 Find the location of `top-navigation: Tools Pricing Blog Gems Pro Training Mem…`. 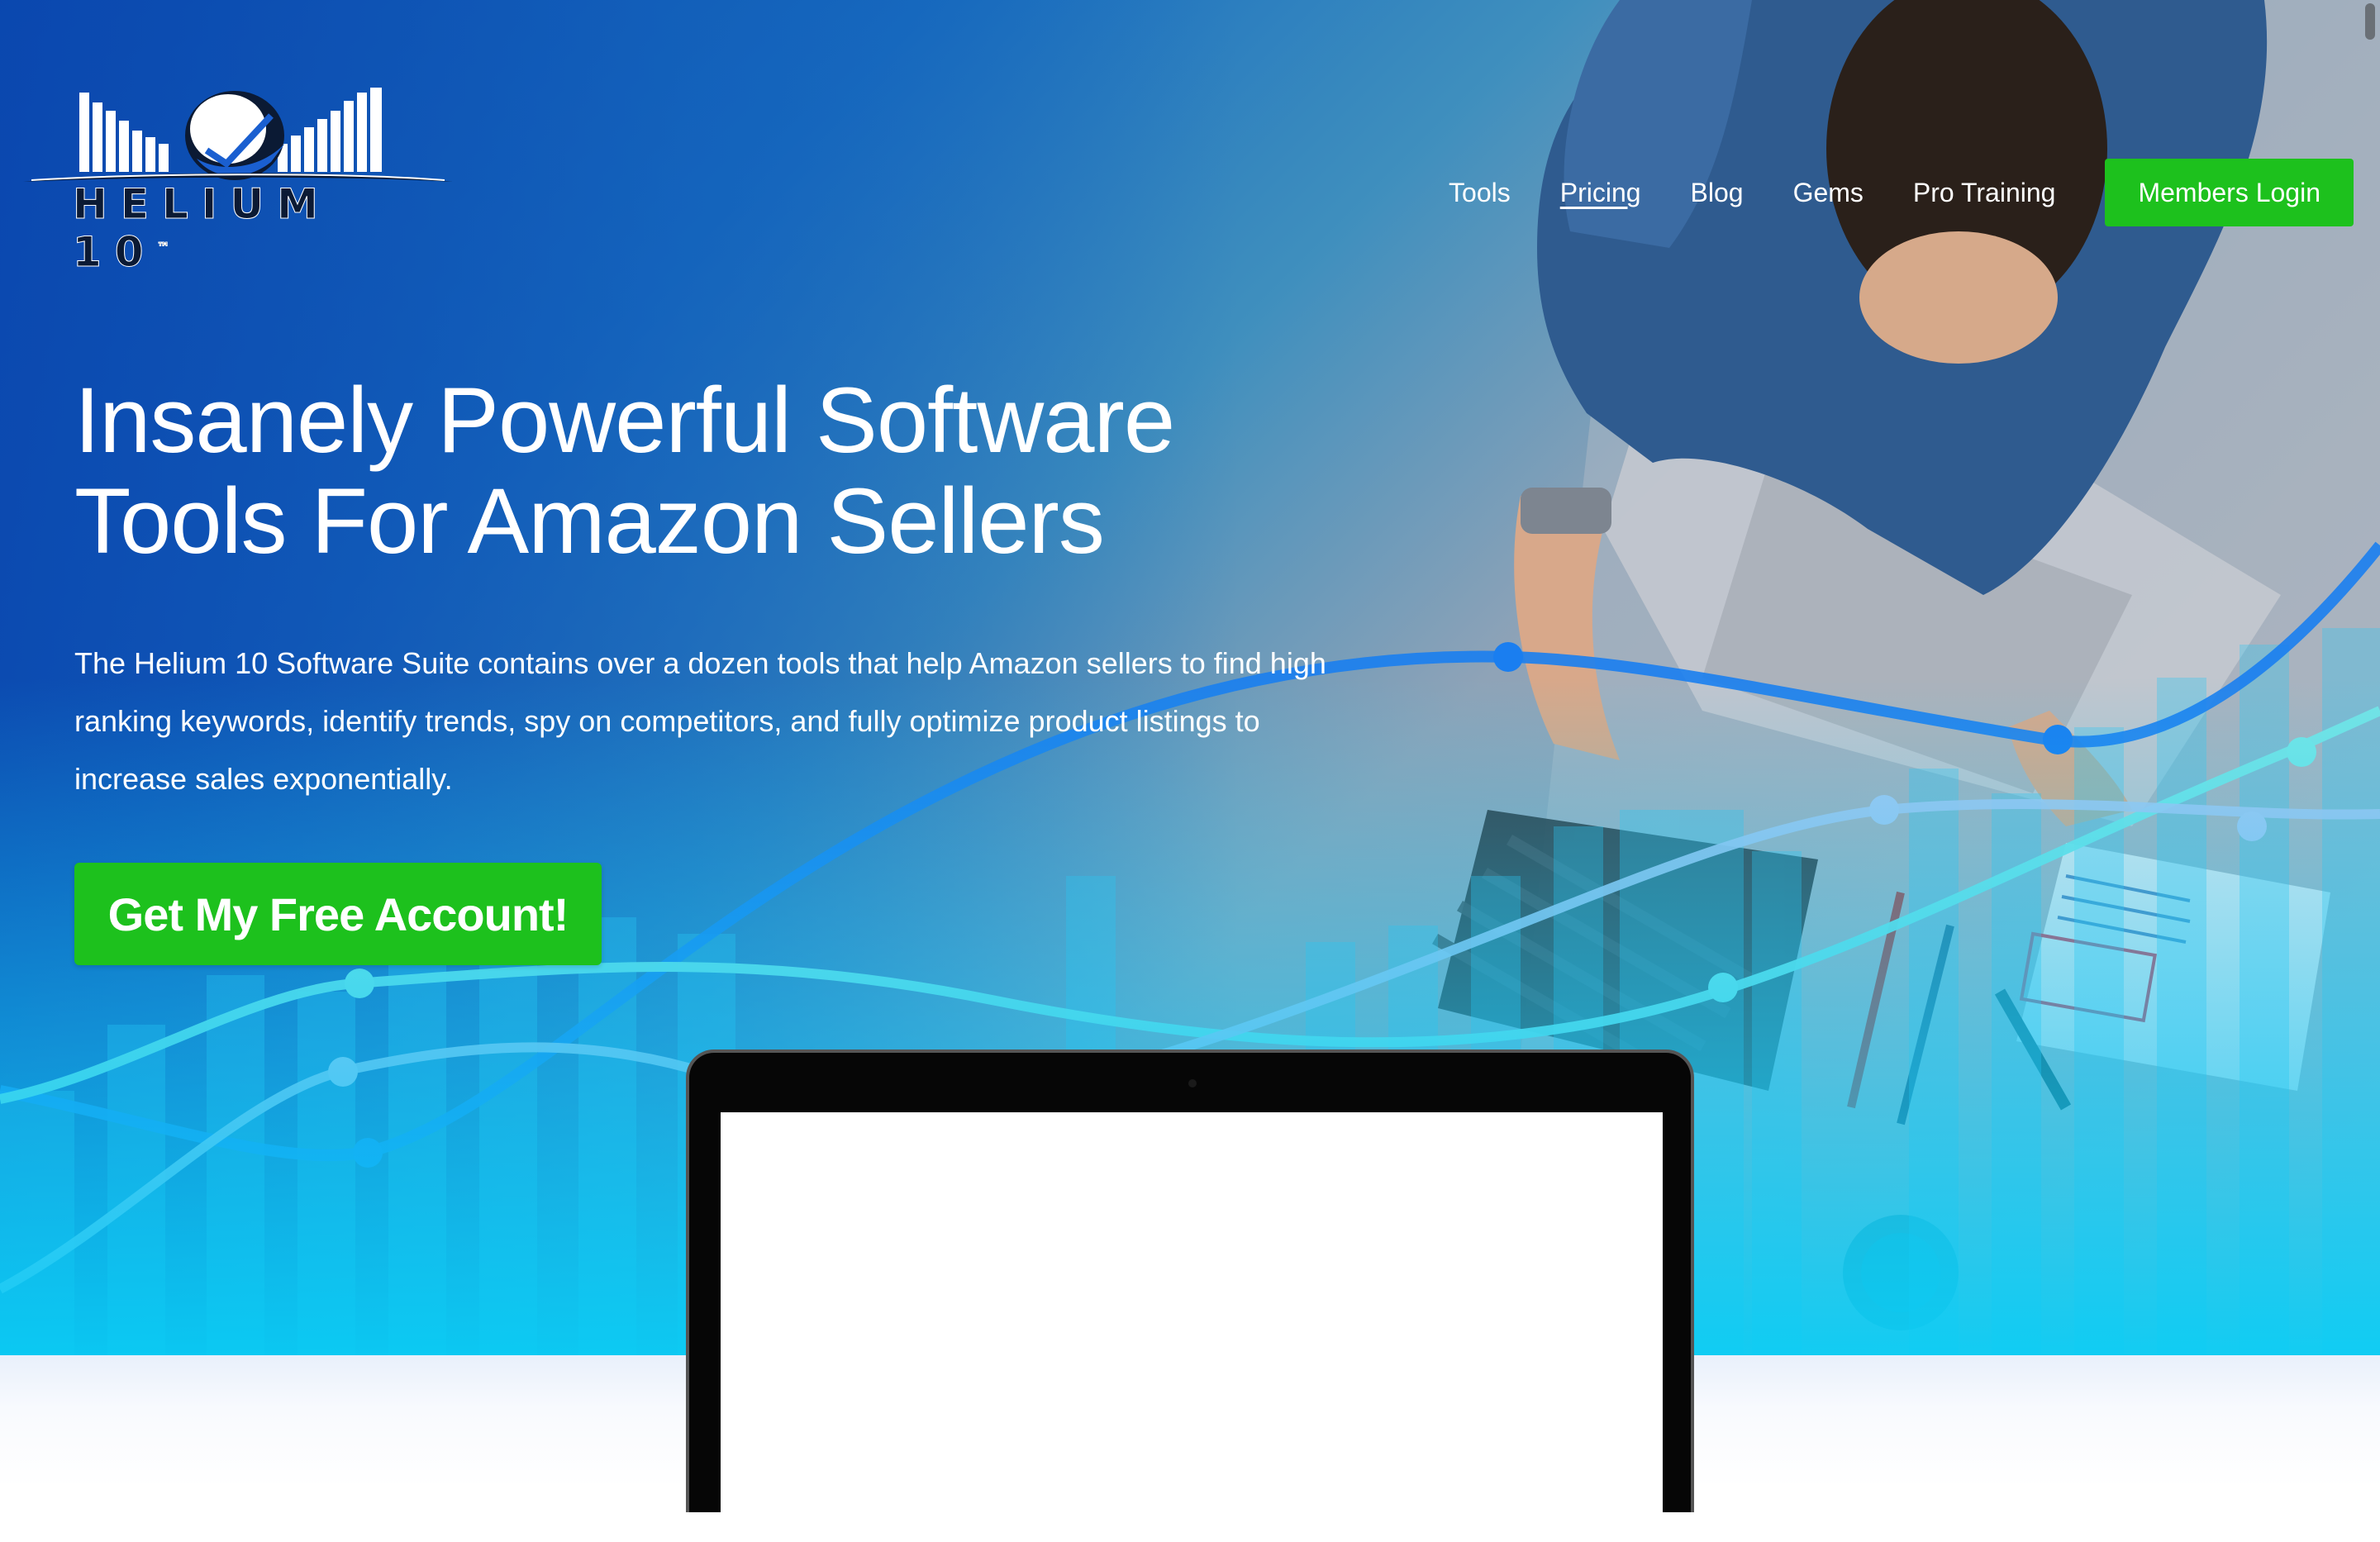

top-navigation: Tools Pricing Blog Gems Pro Training Mem… is located at coordinates (1901, 192).